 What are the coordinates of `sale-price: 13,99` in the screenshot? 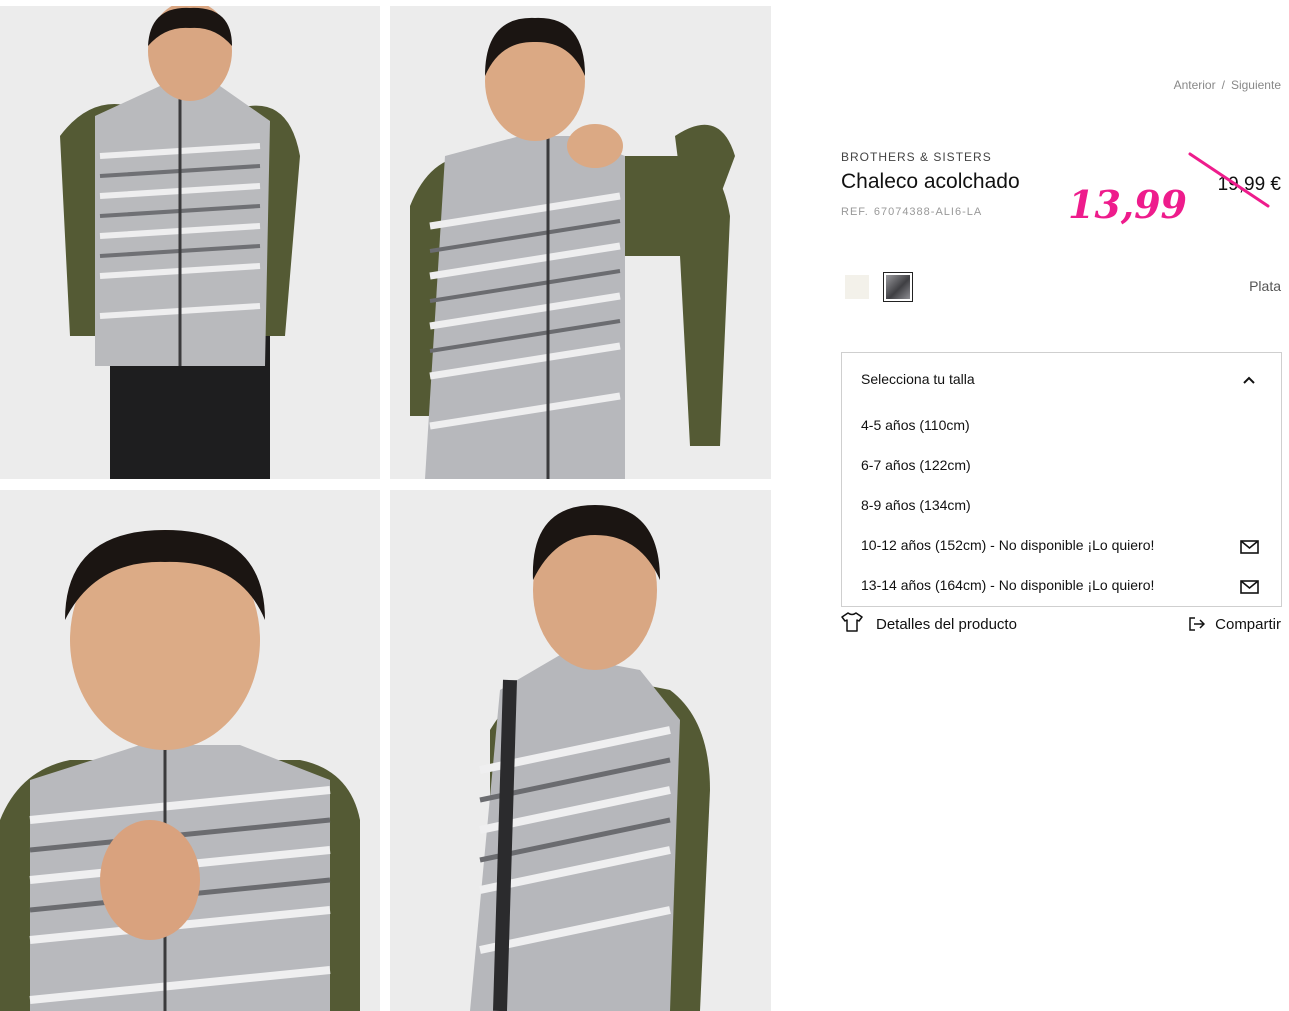 It's located at (1127, 204).